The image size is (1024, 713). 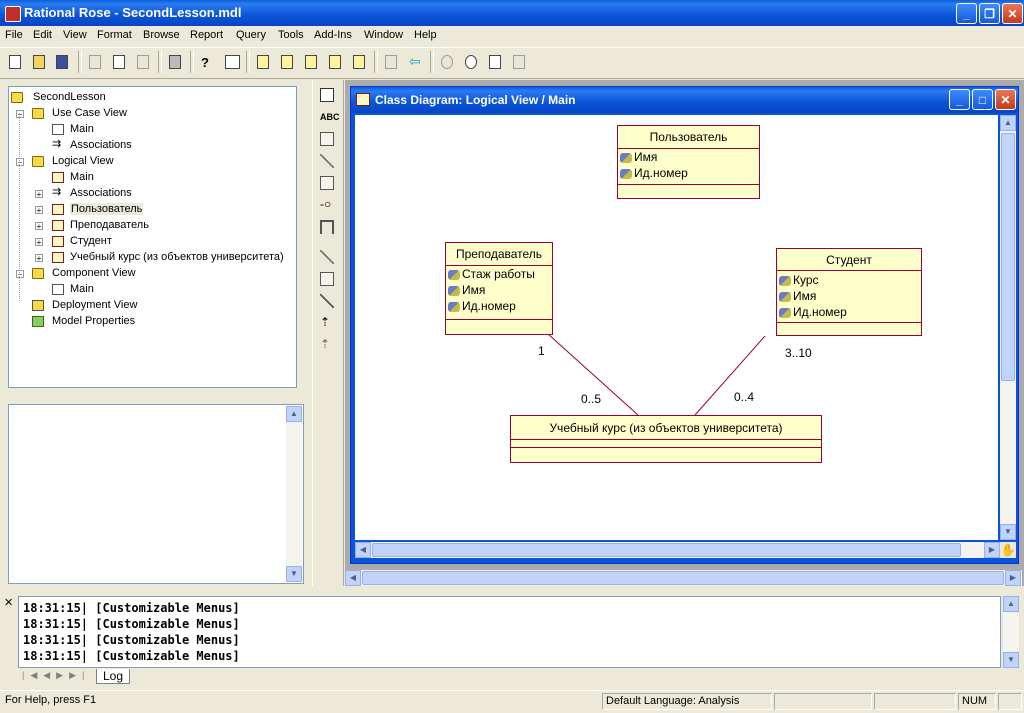 I want to click on class-student: Студент Курс Имя Ид.номер, so click(x=849, y=292).